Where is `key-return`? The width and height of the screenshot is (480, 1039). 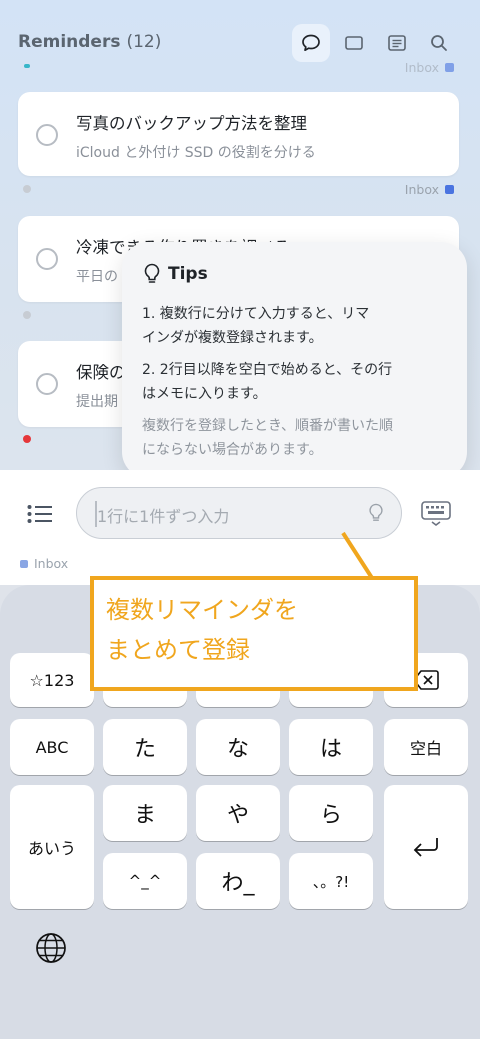 key-return is located at coordinates (426, 847).